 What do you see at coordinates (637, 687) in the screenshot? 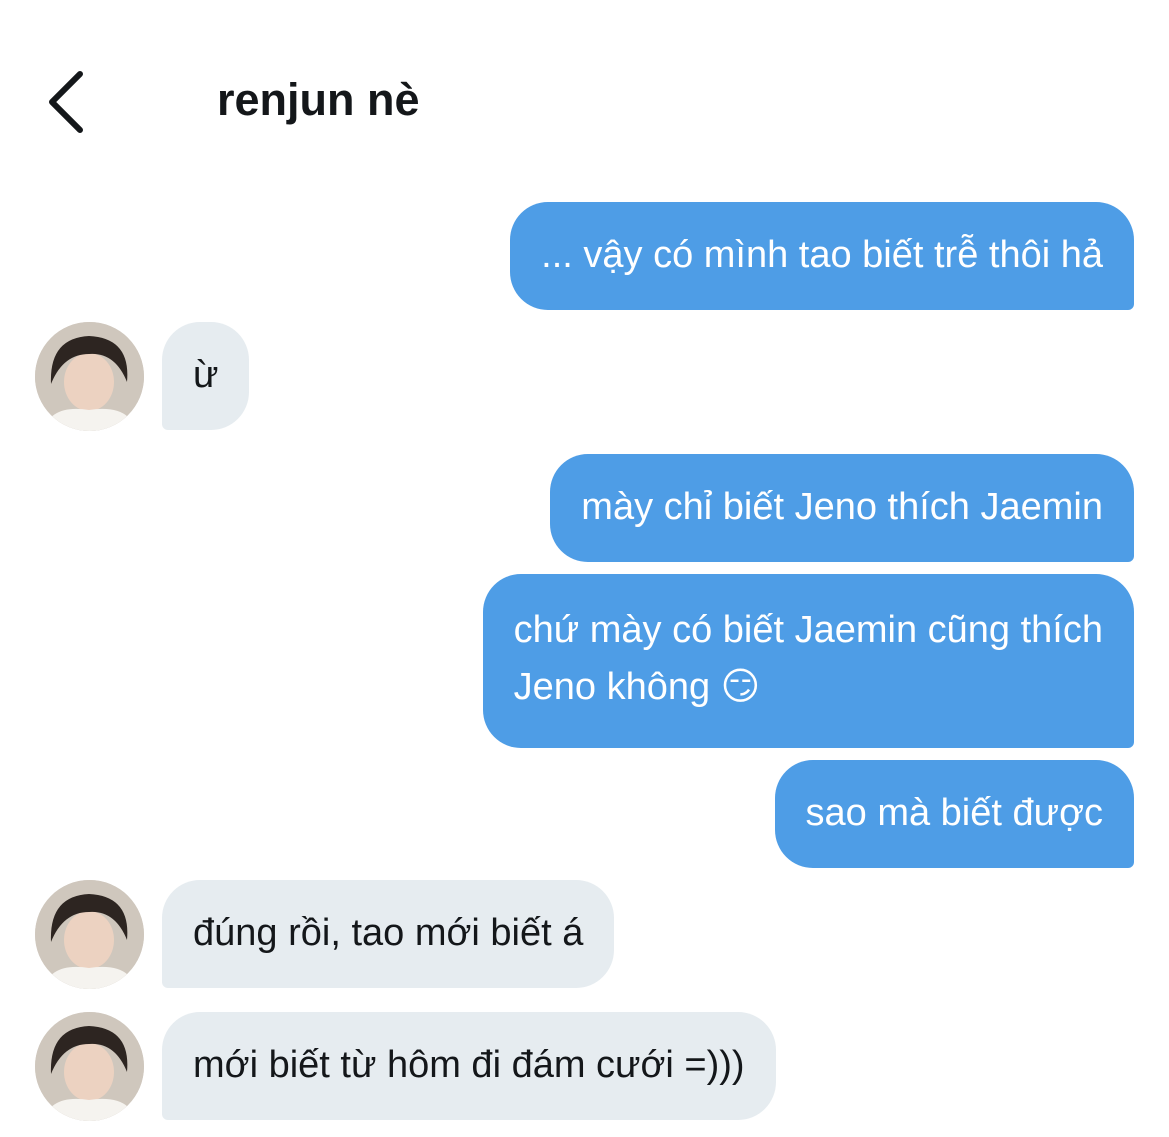
I see `message-text: Jeno không 😏` at bounding box center [637, 687].